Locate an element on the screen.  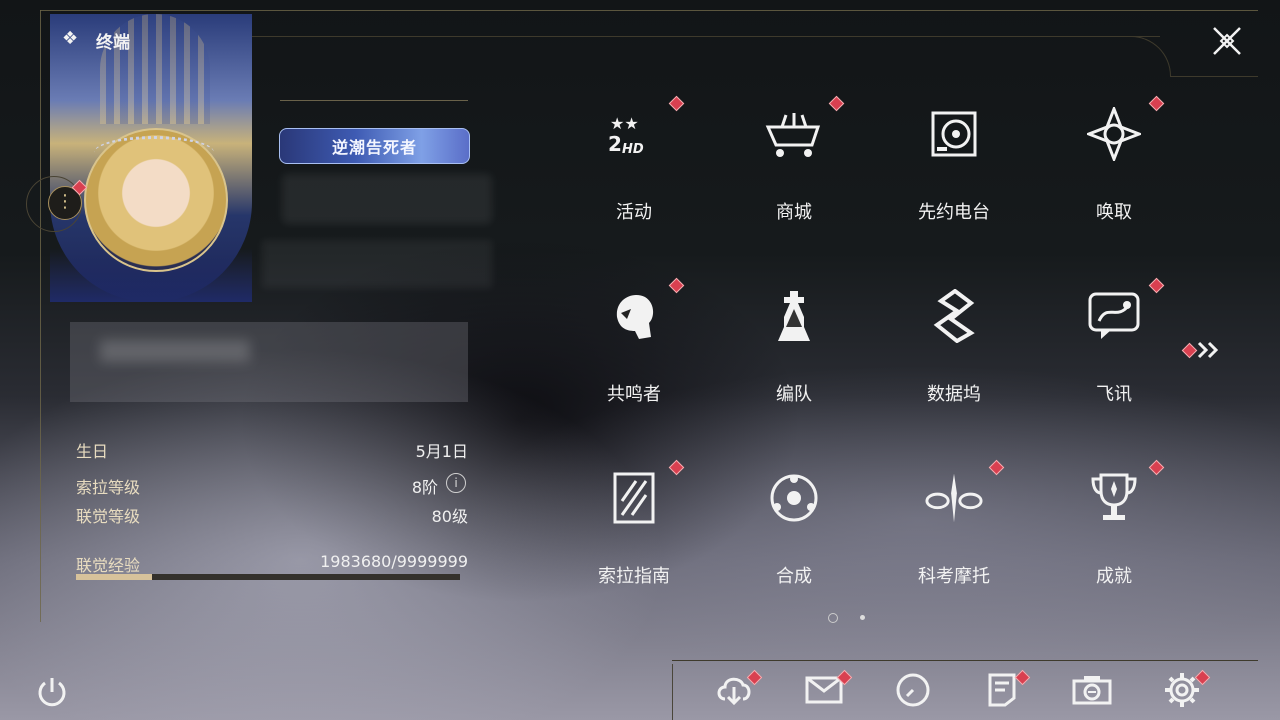
tile-team: 编队 is located at coordinates (794, 352).